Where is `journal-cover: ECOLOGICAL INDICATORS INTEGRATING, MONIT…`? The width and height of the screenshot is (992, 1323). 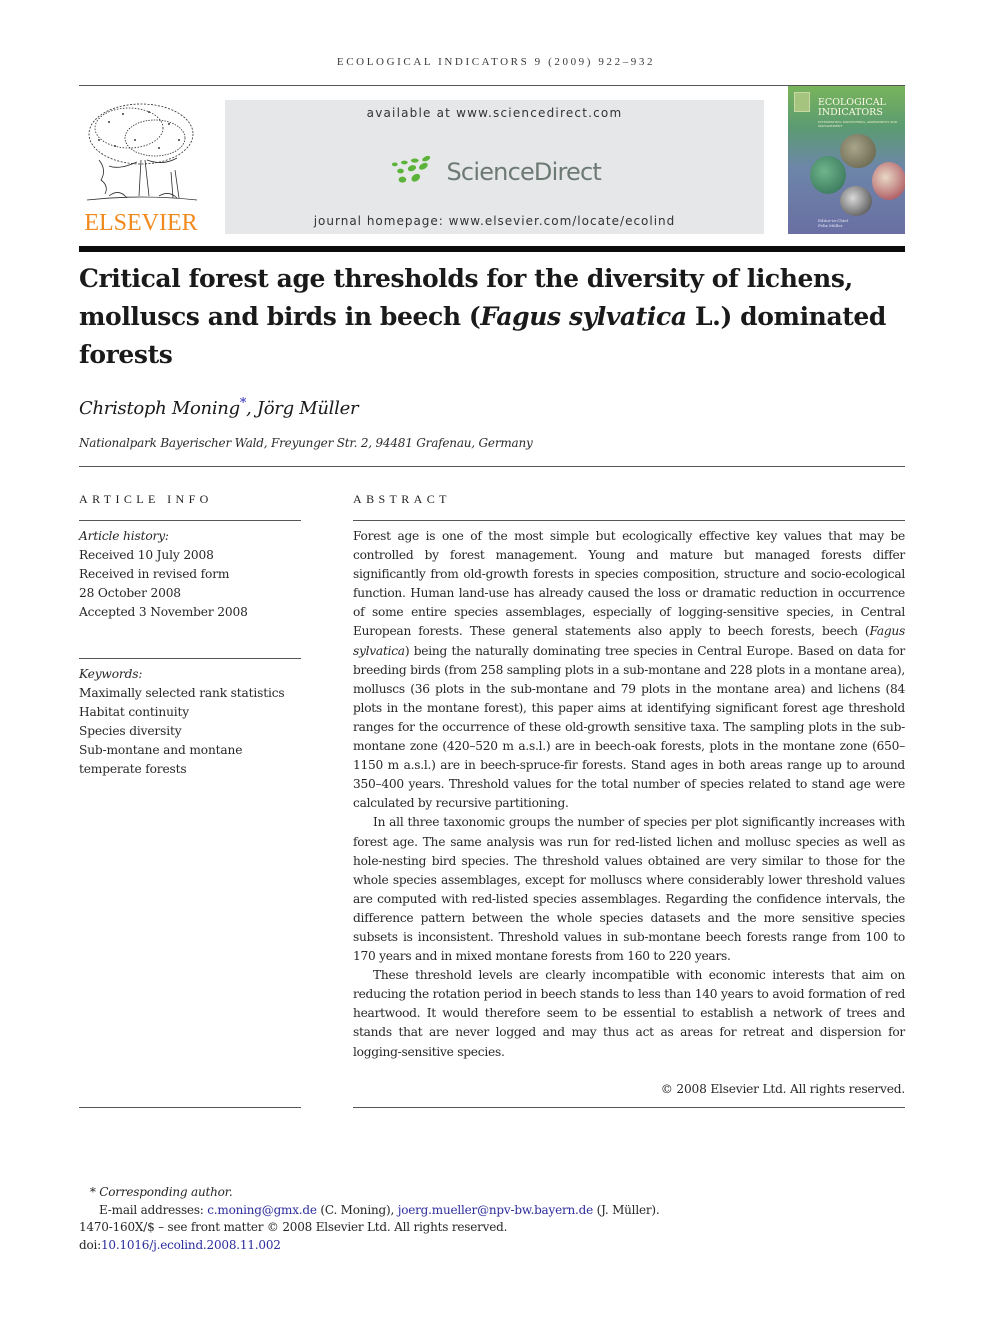 journal-cover: ECOLOGICAL INDICATORS INTEGRATING, MONIT… is located at coordinates (846, 160).